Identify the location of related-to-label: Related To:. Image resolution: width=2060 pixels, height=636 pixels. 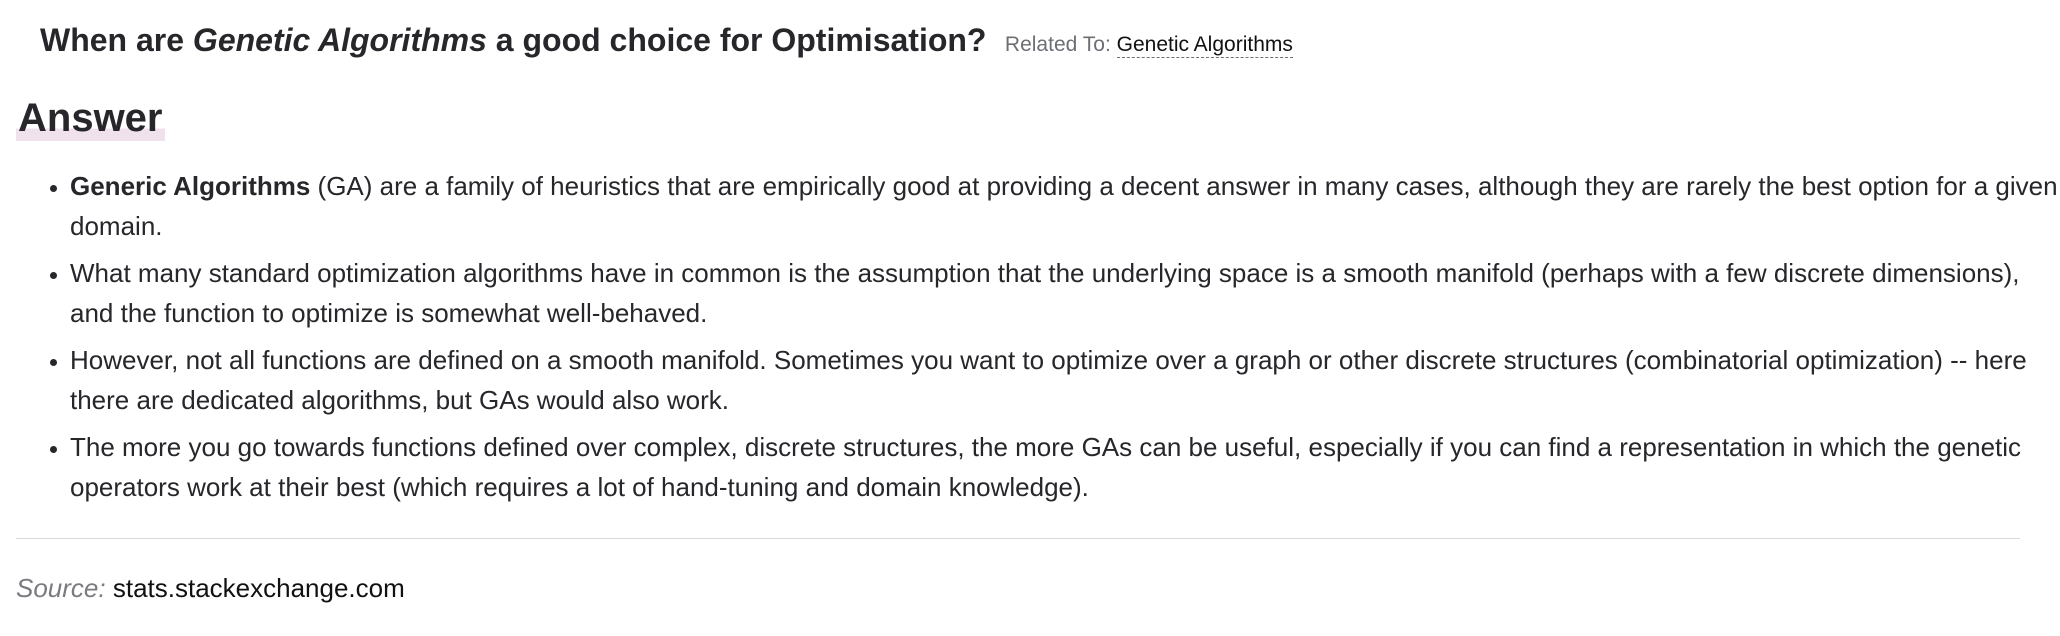
(1057, 44).